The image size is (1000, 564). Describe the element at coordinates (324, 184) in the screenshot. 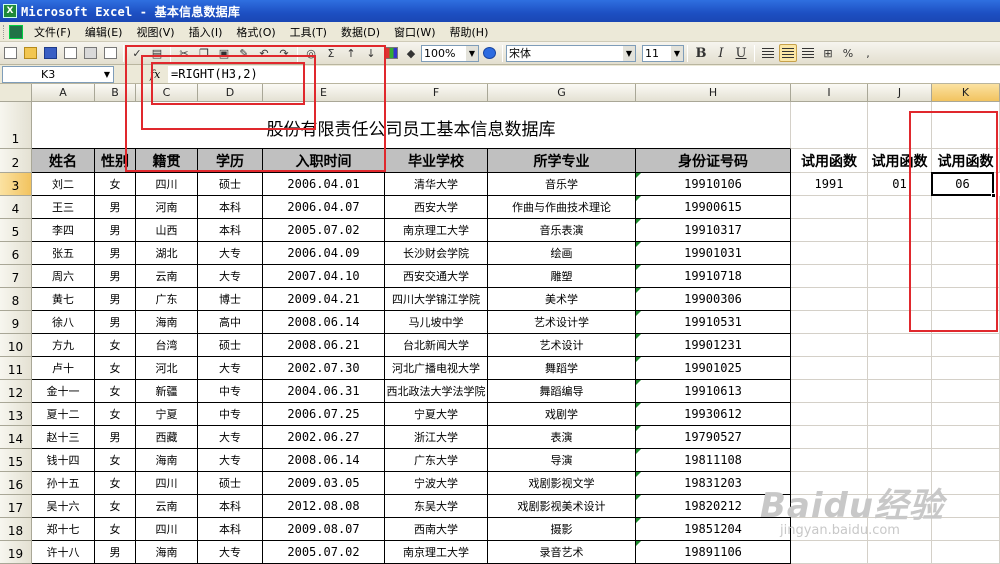

I see `table-cell: 2006.04.01` at that location.